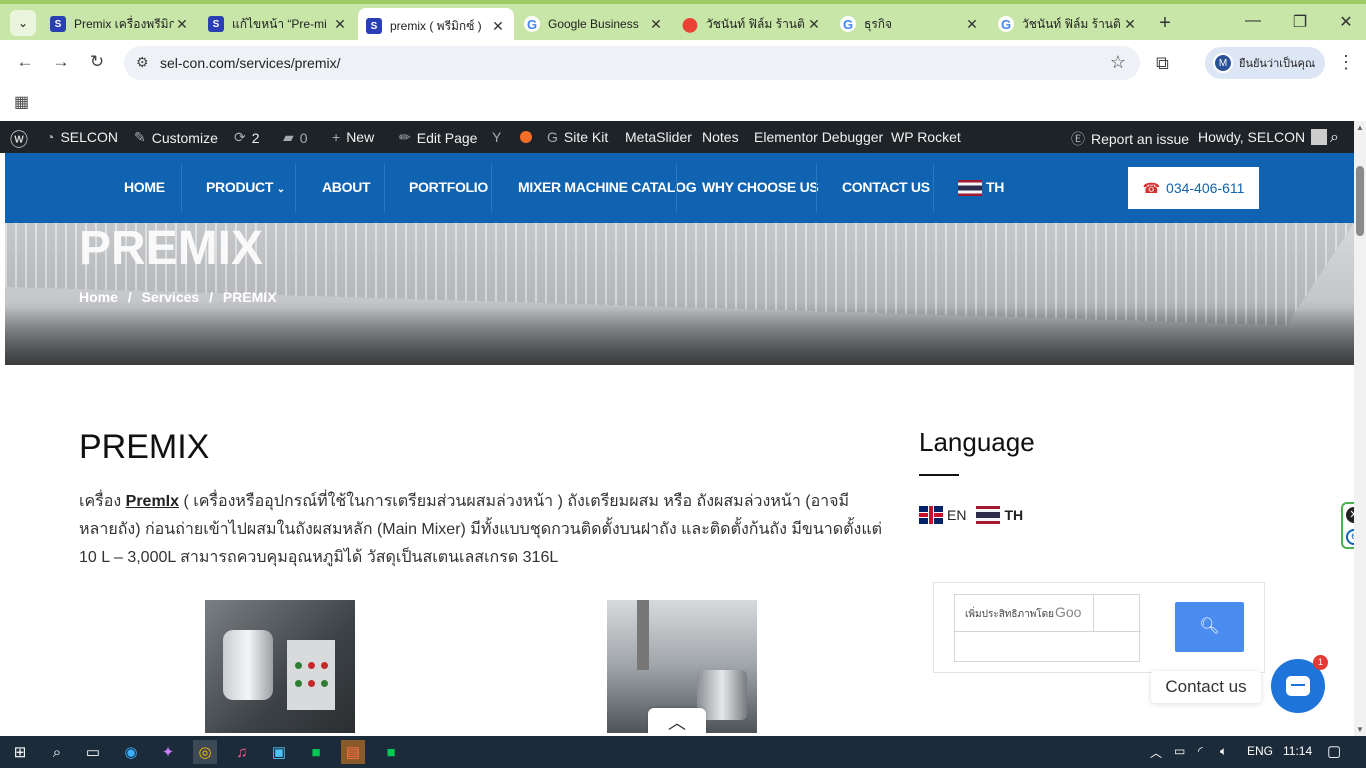  Describe the element at coordinates (25, 62) in the screenshot. I see `back-arrow-icon: ←` at that location.